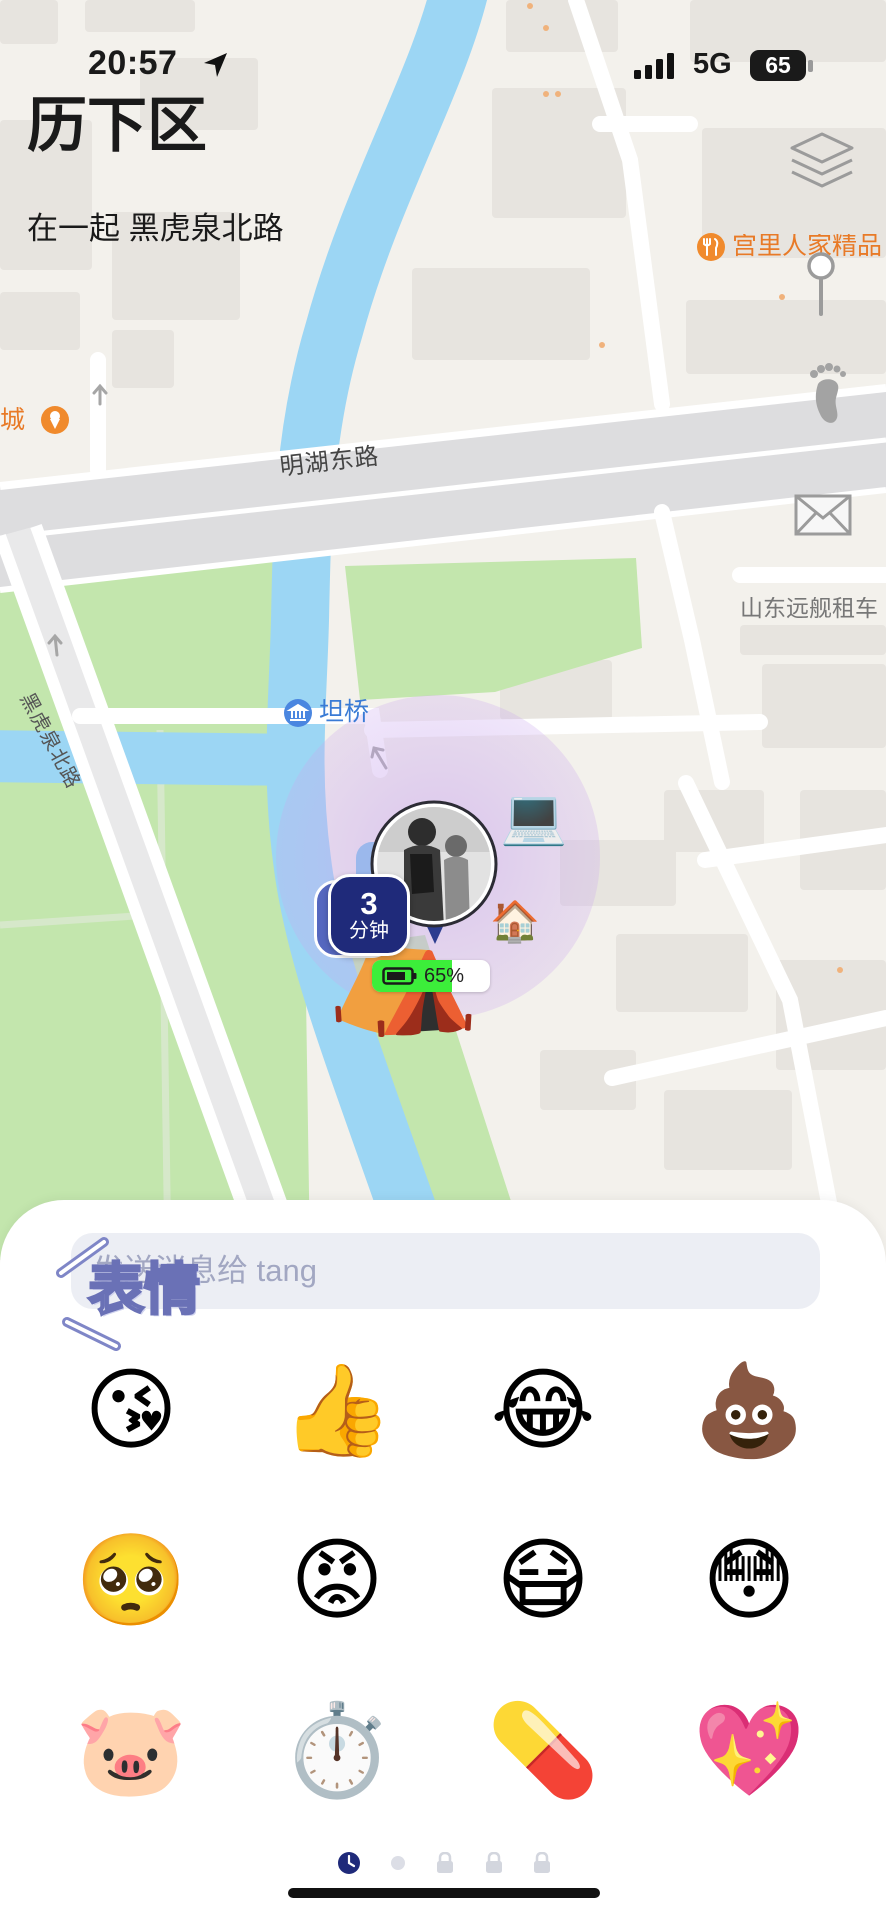  Describe the element at coordinates (711, 247) in the screenshot. I see `restaurant-icon` at that location.